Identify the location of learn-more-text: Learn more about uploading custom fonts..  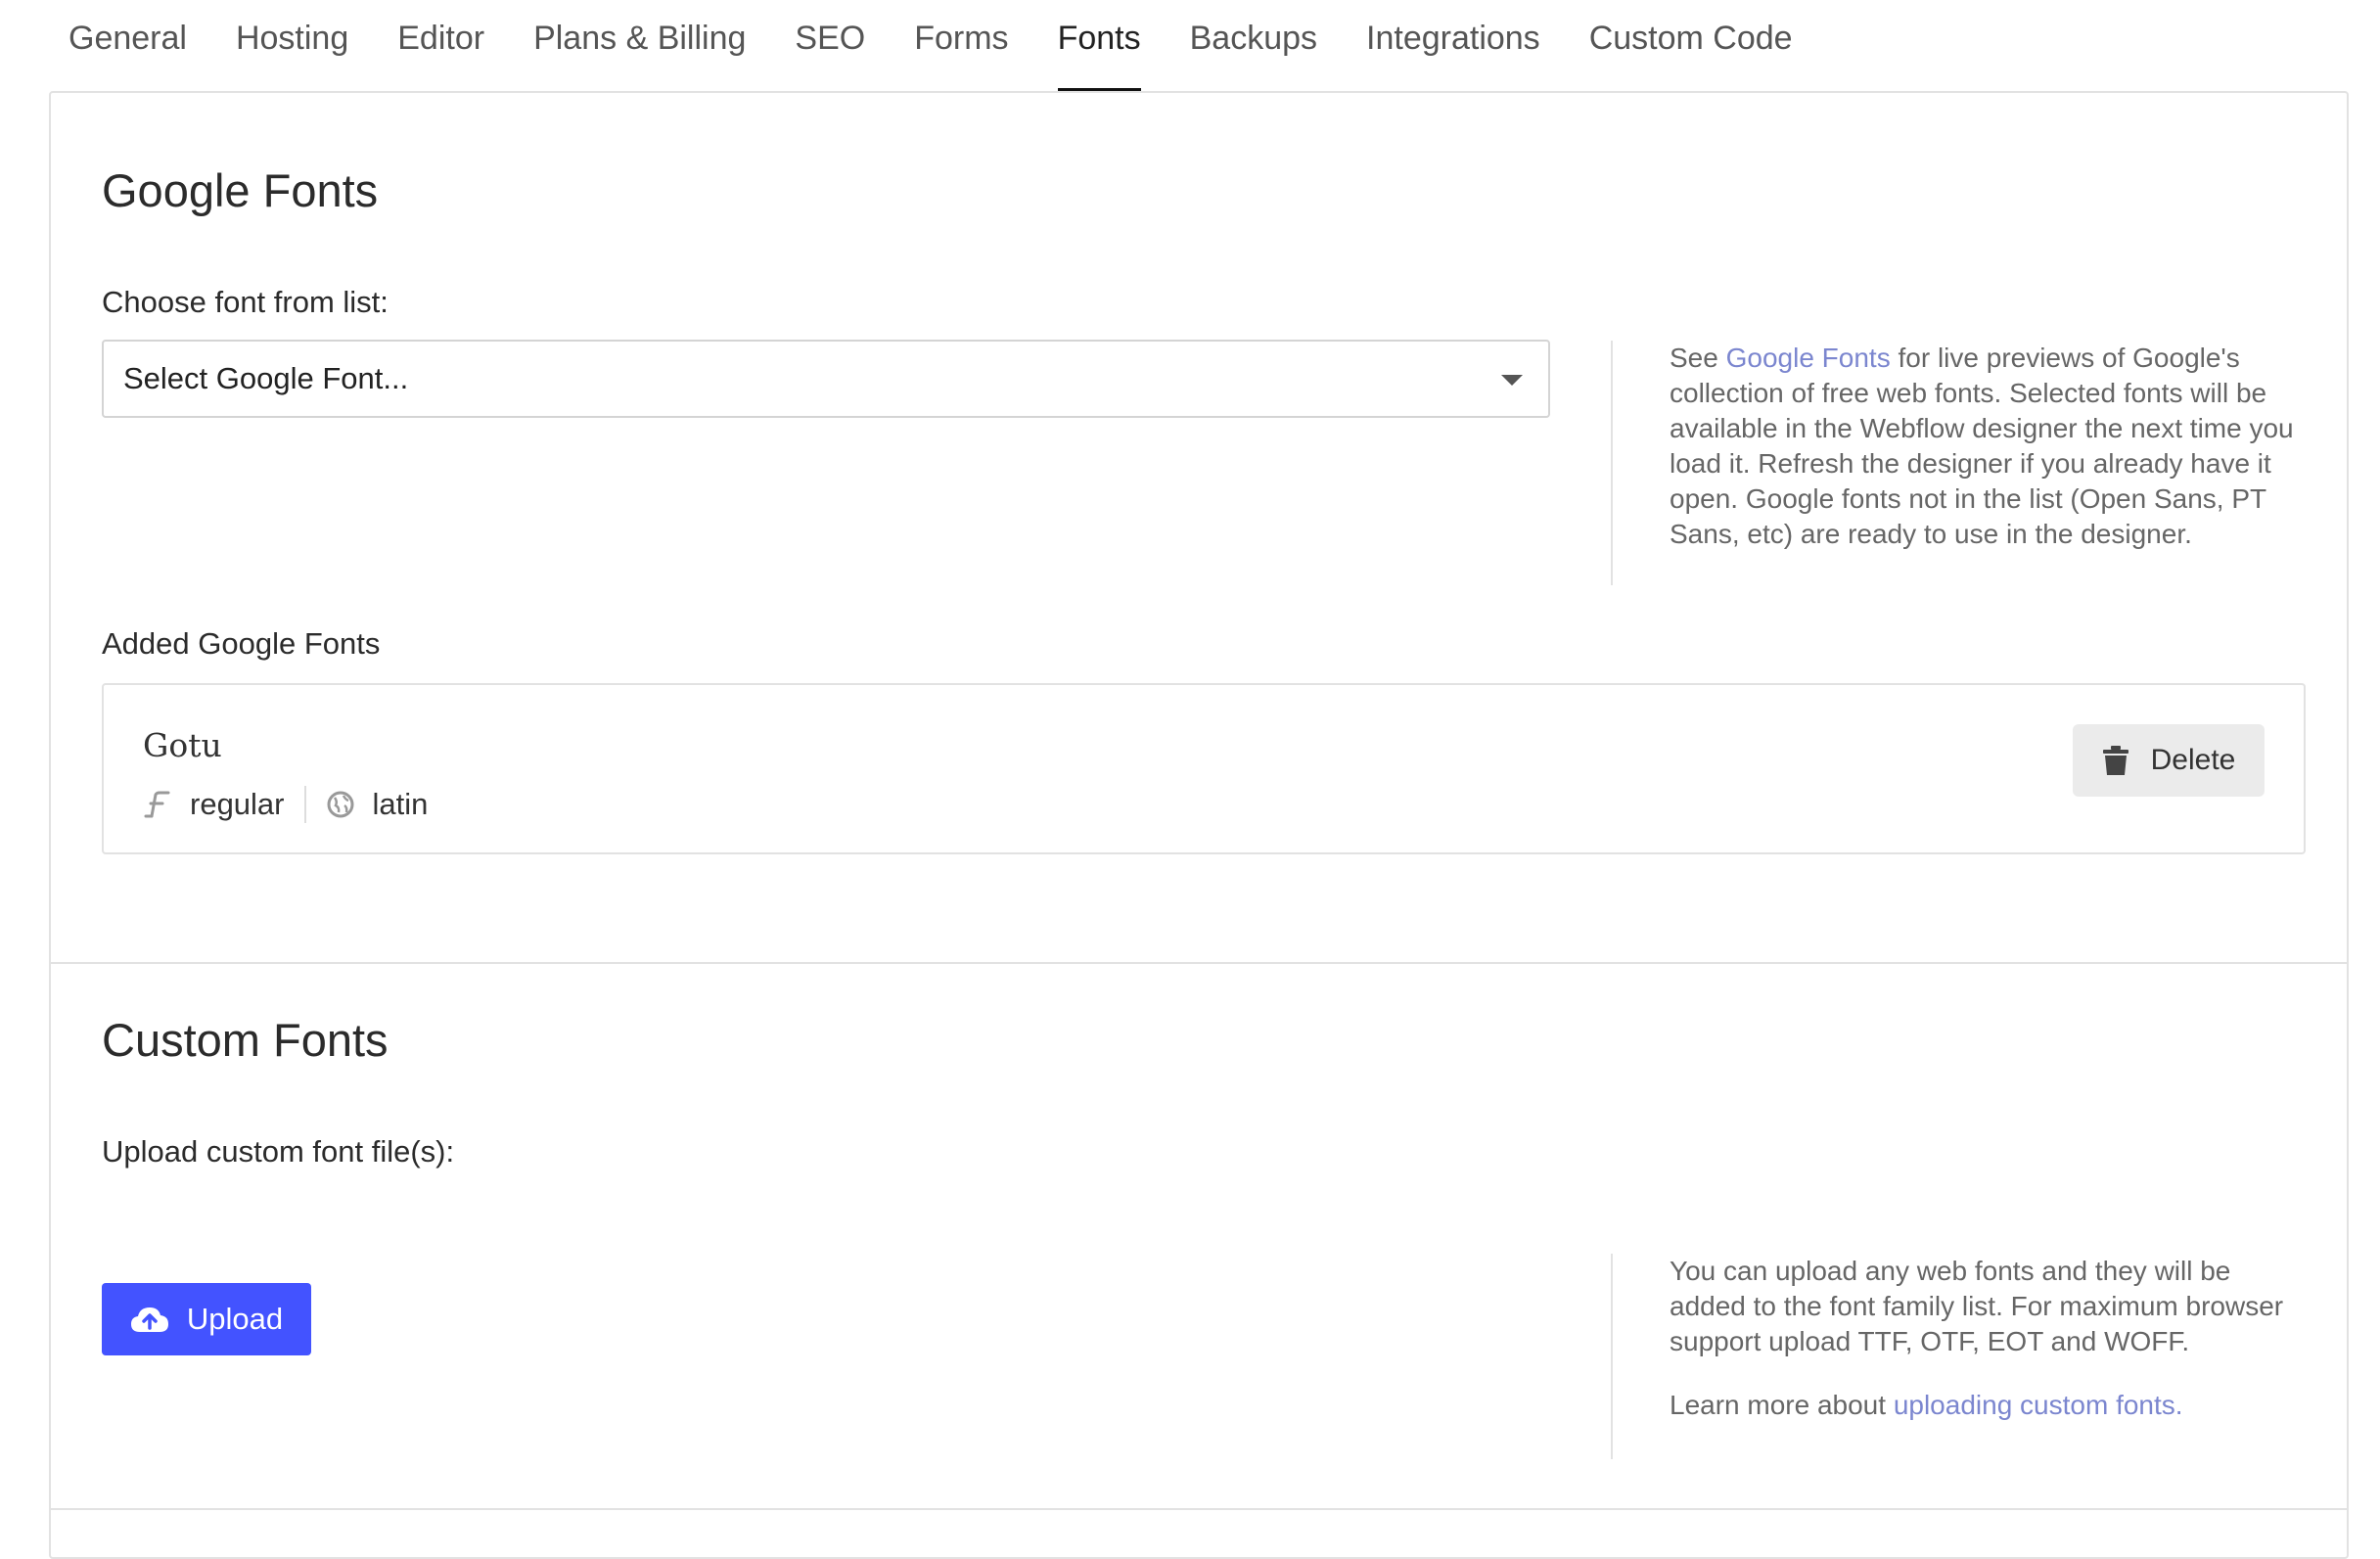
(1983, 1406).